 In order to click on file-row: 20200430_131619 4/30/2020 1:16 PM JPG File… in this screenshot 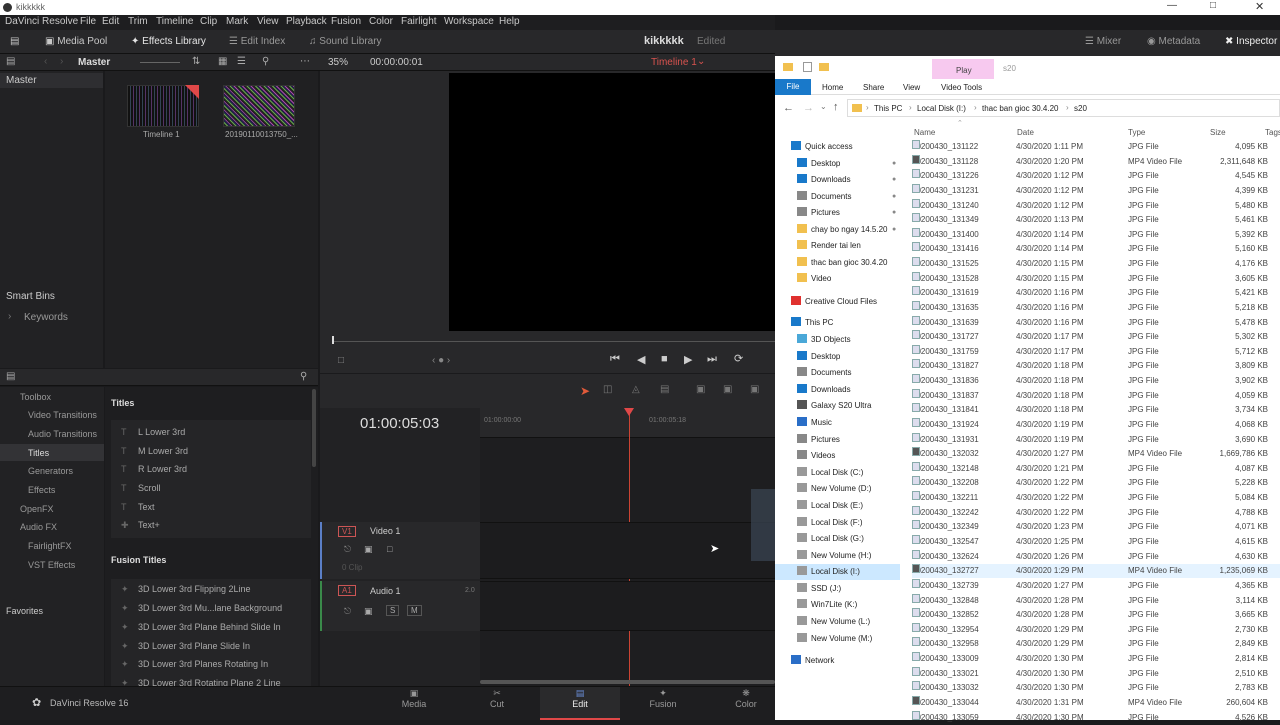, I will do `click(1096, 293)`.